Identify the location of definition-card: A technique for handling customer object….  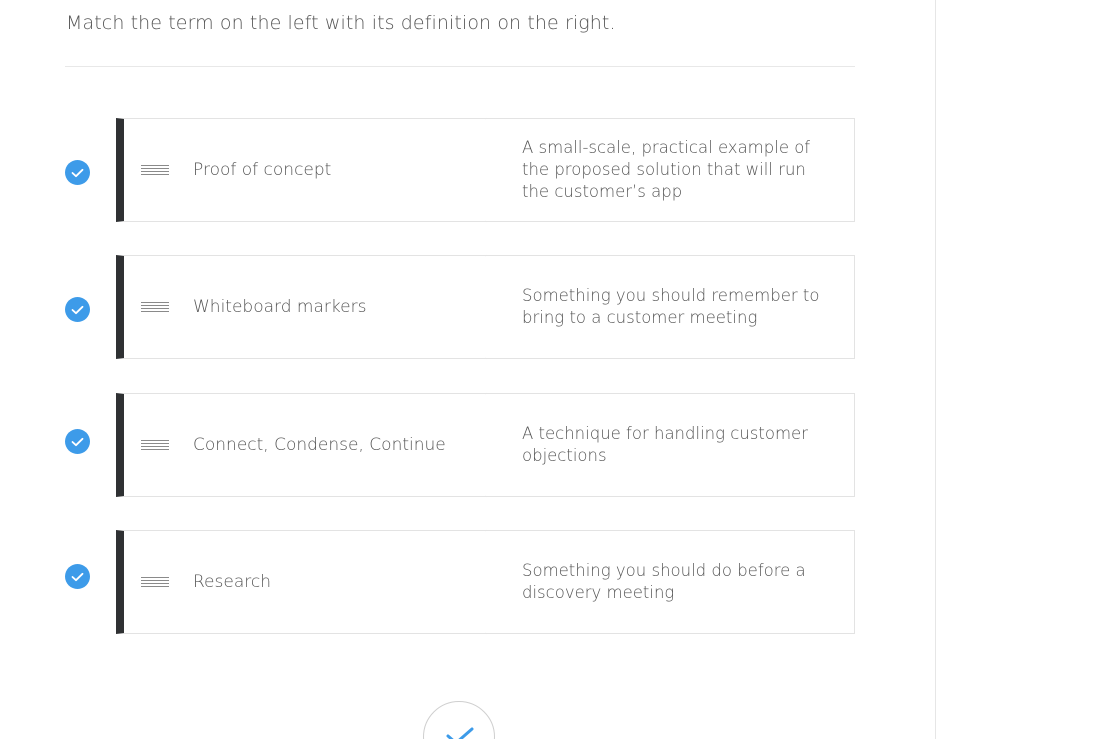
(670, 445).